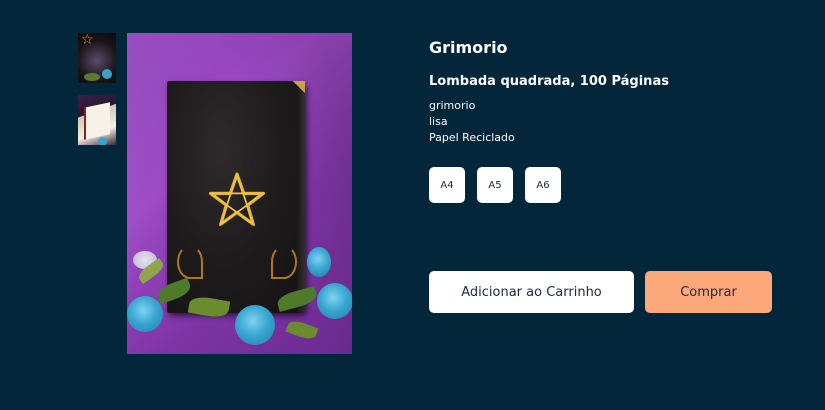 The image size is (825, 410). What do you see at coordinates (472, 122) in the screenshot?
I see `product-details: grimorio lisa Papel Reciclado` at bounding box center [472, 122].